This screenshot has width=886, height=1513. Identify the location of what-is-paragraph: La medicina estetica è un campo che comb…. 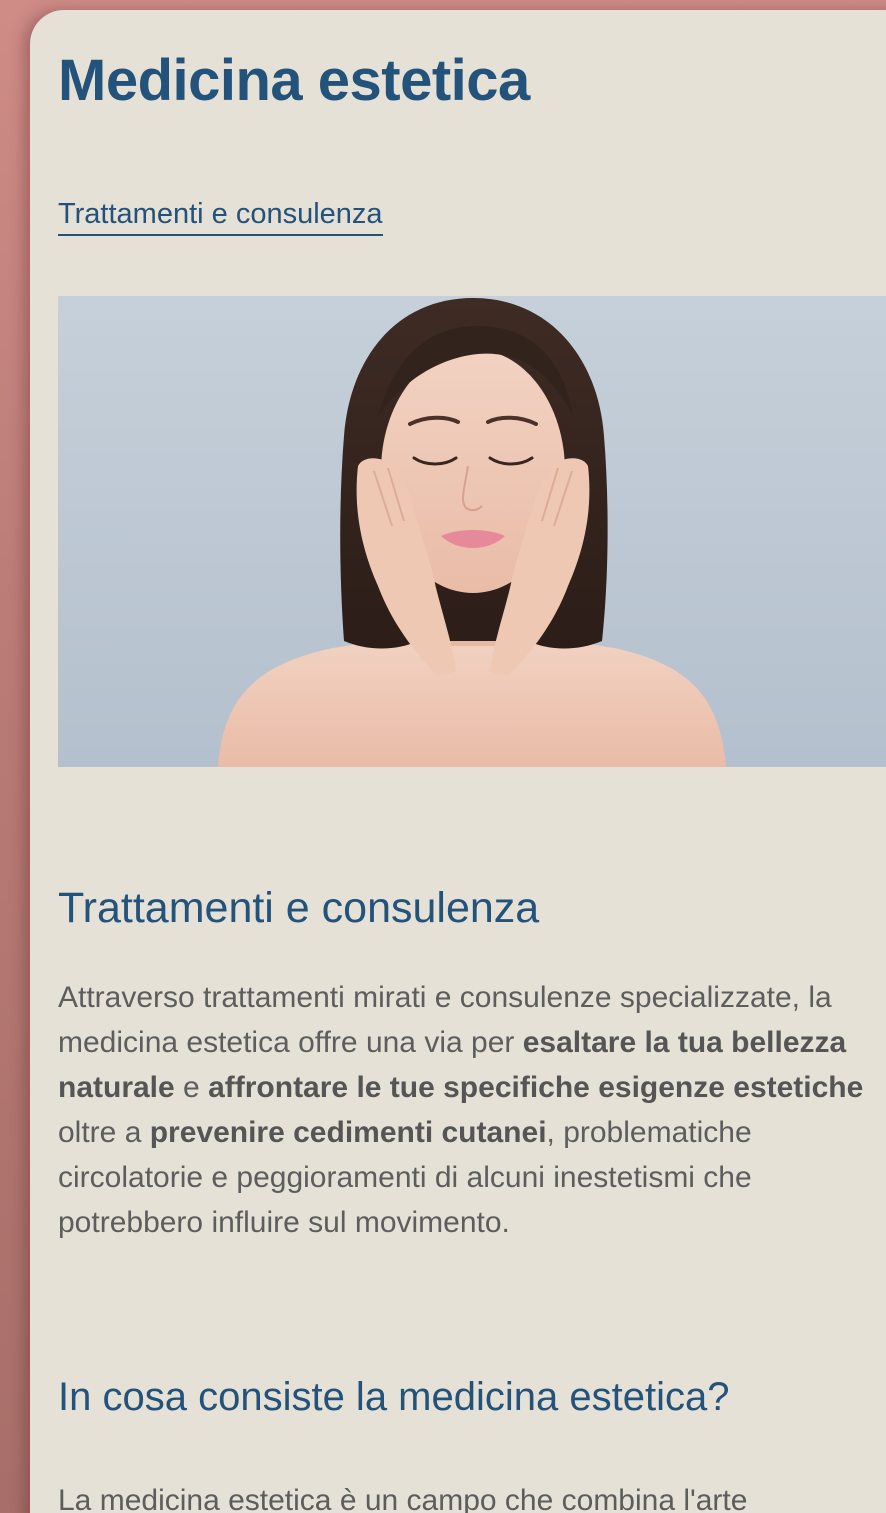
(403, 1498).